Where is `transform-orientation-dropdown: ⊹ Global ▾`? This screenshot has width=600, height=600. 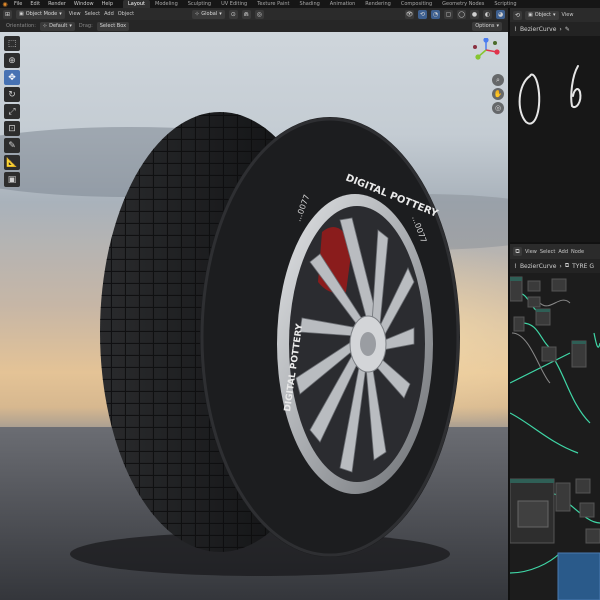 transform-orientation-dropdown: ⊹ Global ▾ is located at coordinates (208, 14).